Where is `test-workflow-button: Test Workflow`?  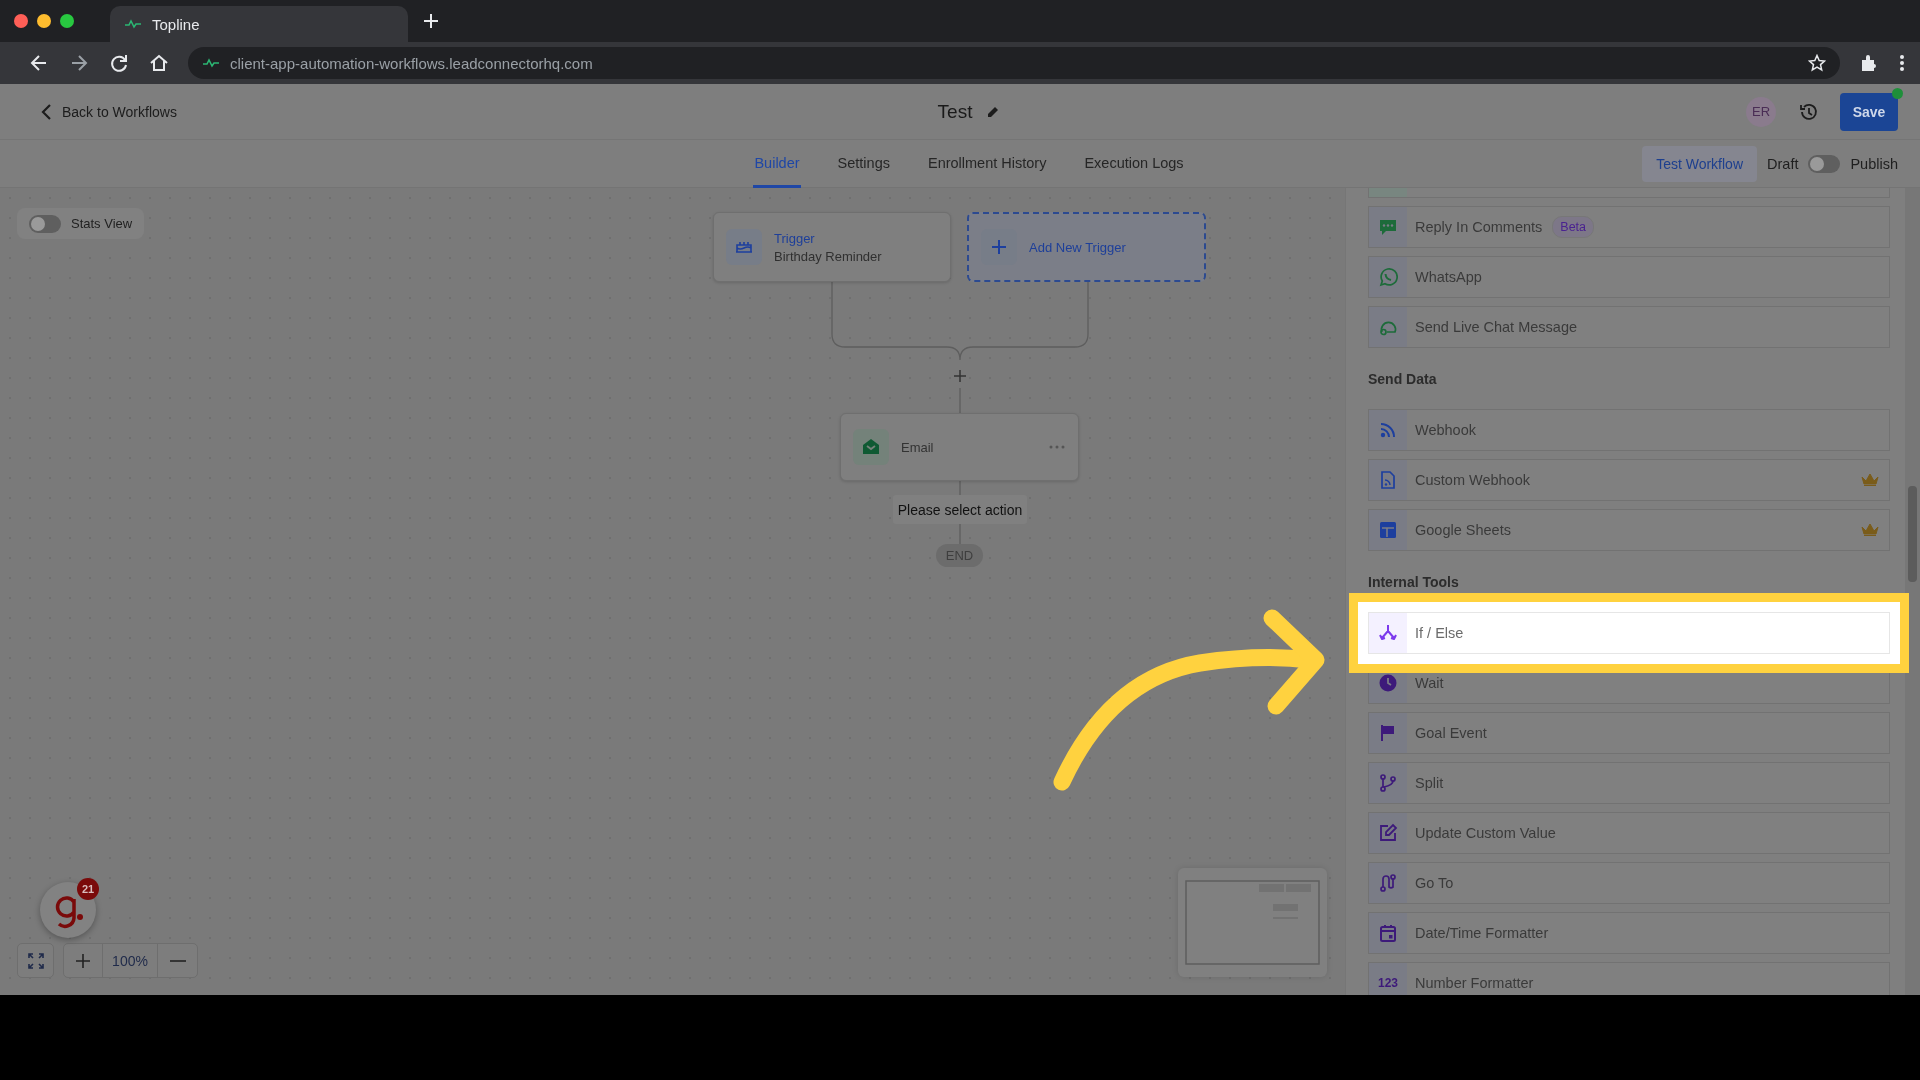
test-workflow-button: Test Workflow is located at coordinates (1699, 163).